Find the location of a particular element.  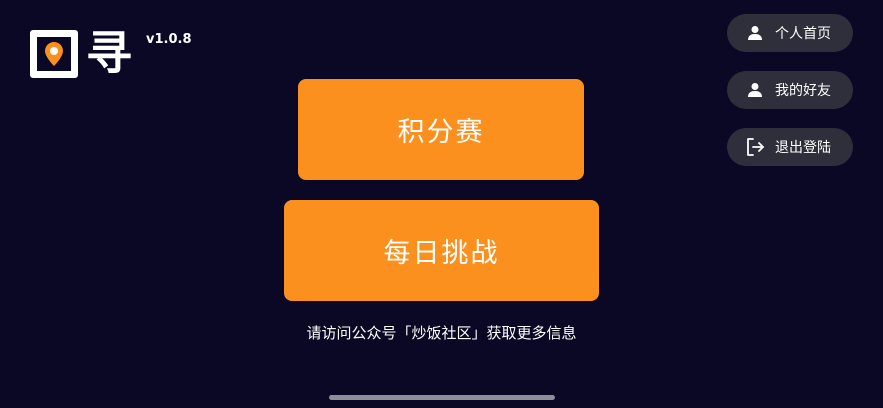

daily-challenge-label: 每日挑战 is located at coordinates (441, 253).